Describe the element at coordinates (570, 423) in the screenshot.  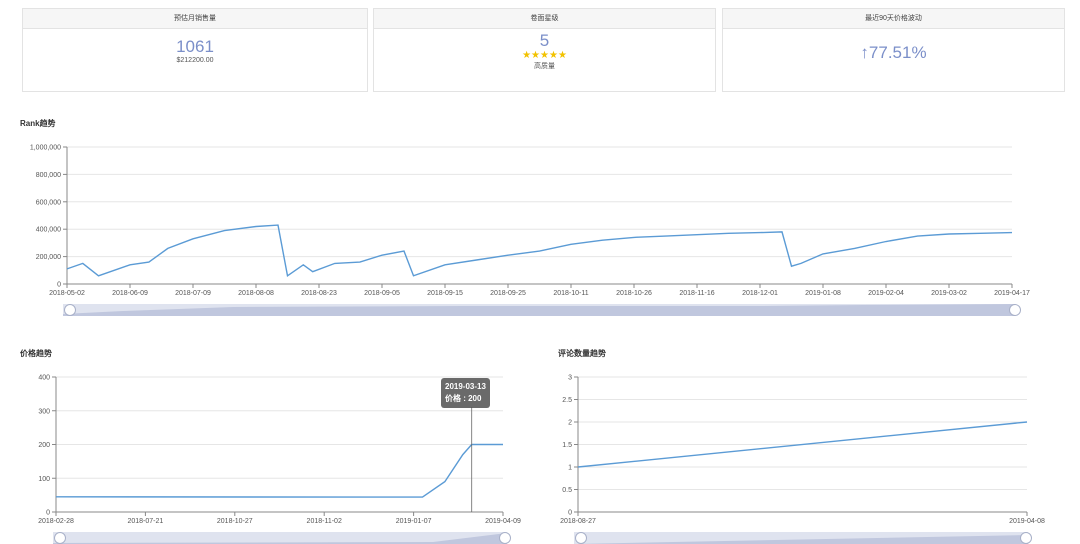
I see `y-tick-label: 2` at that location.